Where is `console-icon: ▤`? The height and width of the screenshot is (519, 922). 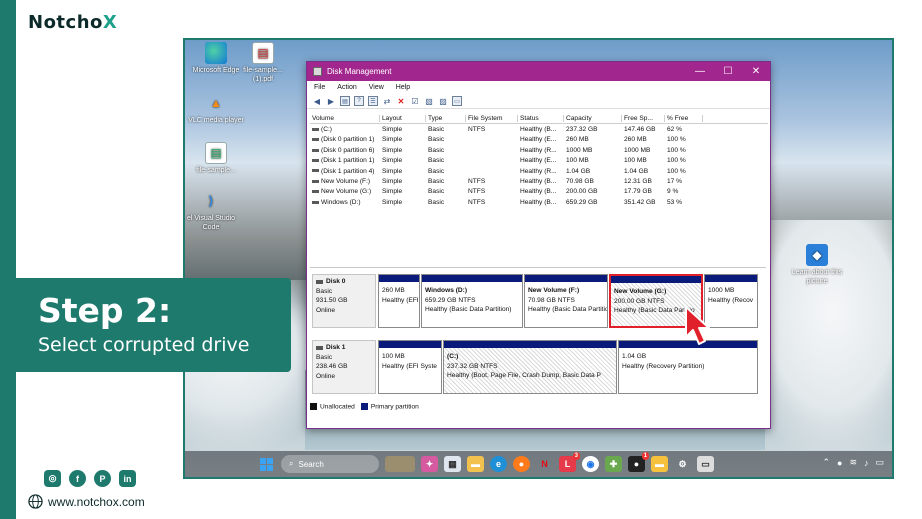
console-icon: ▤ is located at coordinates (345, 101).